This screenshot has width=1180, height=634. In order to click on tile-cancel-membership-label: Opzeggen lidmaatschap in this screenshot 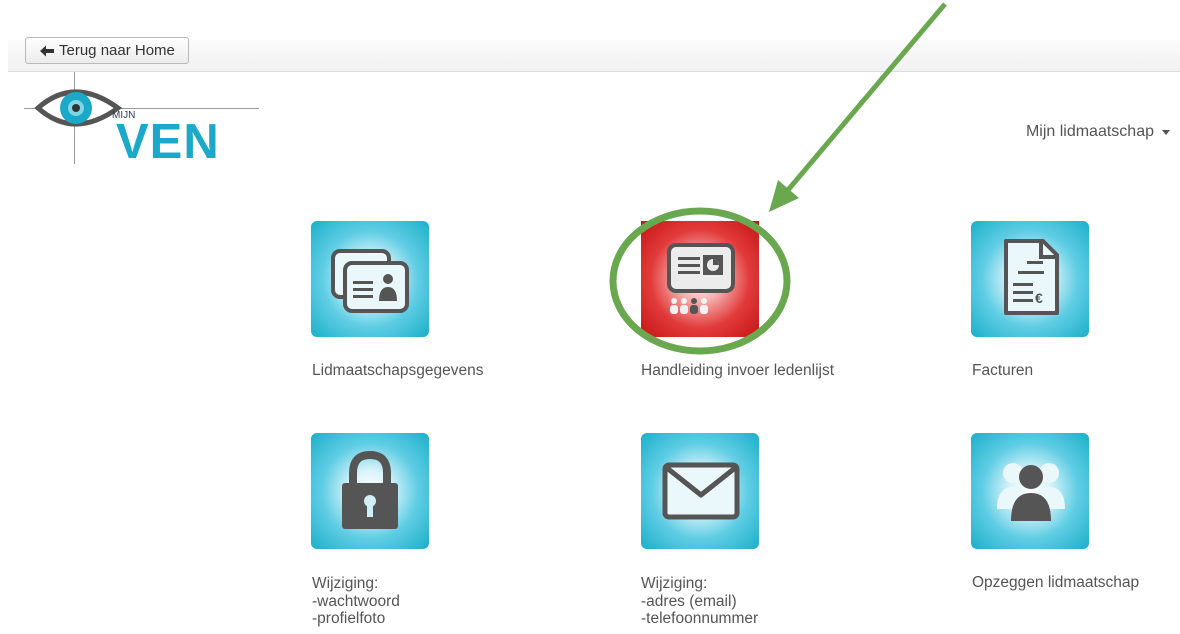, I will do `click(1055, 583)`.